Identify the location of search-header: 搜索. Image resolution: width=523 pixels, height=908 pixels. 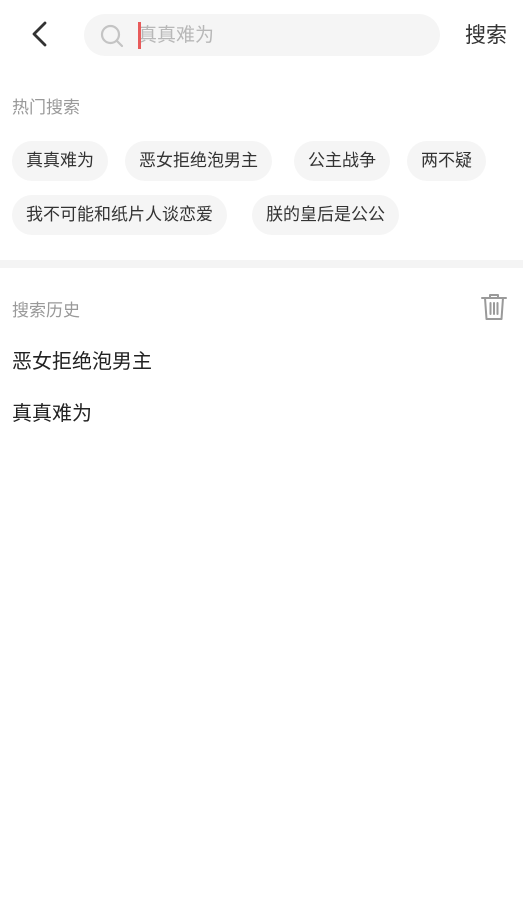
(261, 35).